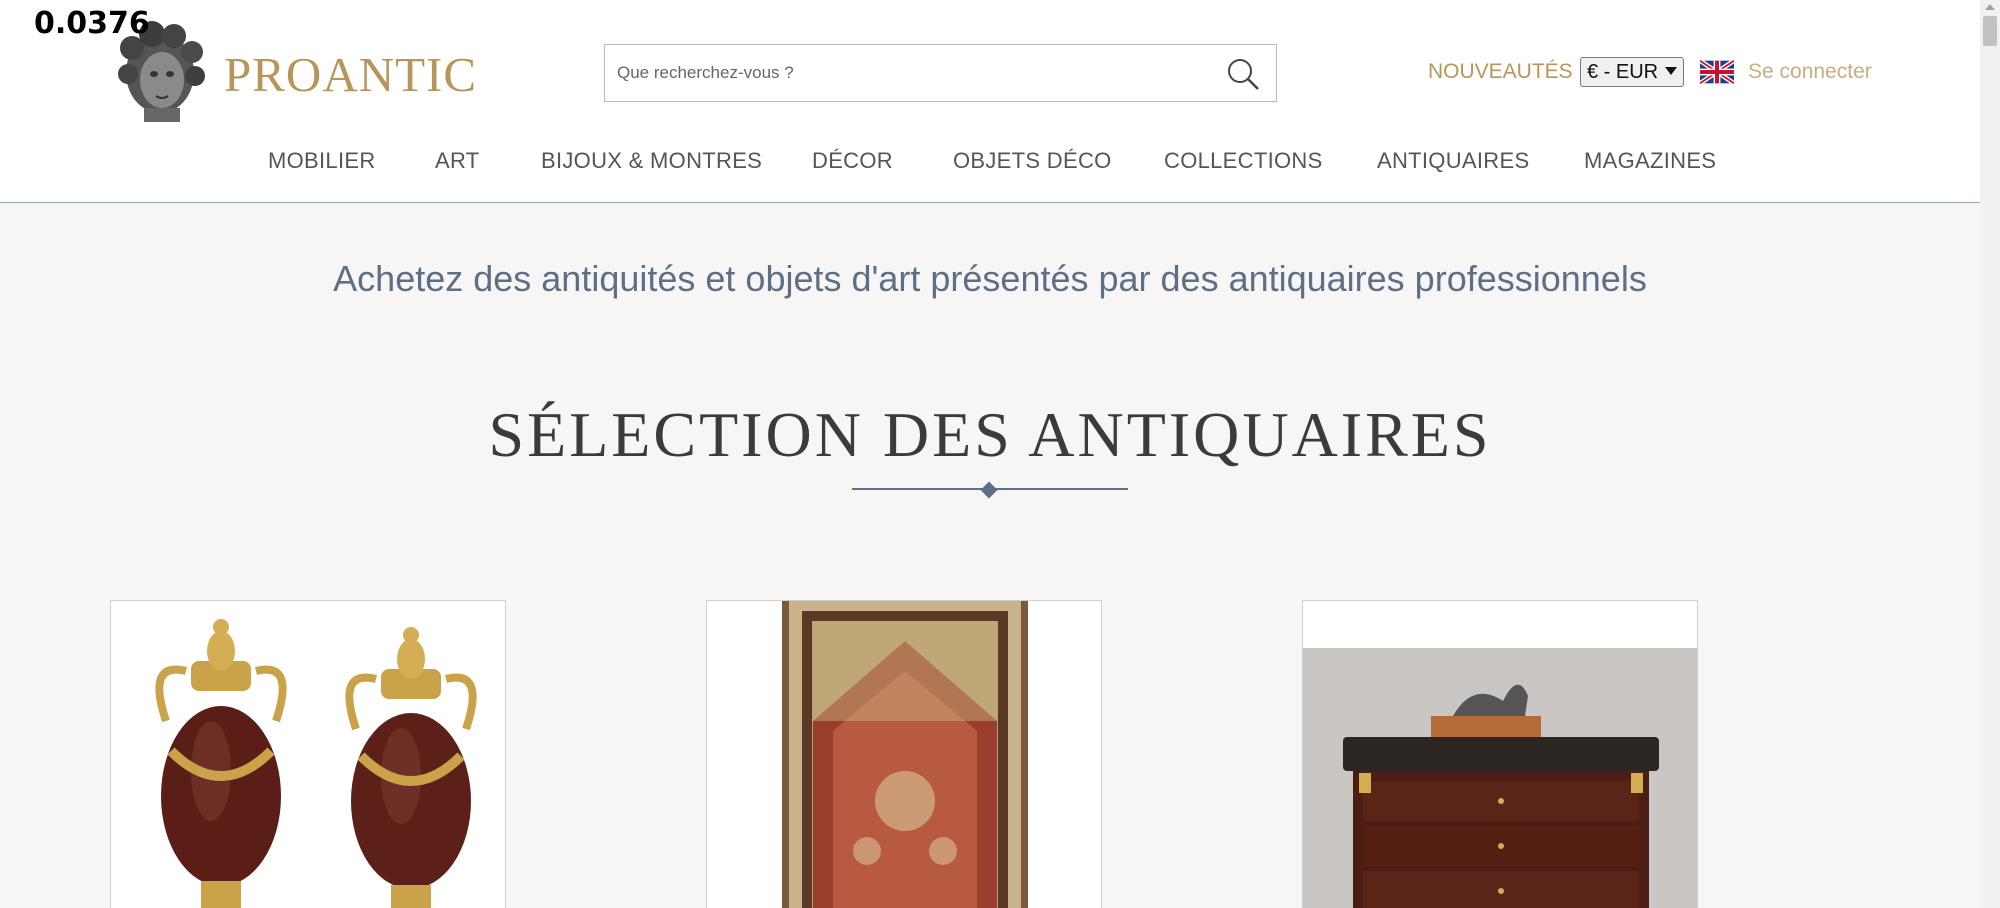 Image resolution: width=2000 pixels, height=908 pixels. What do you see at coordinates (1243, 74) in the screenshot?
I see `search-icon` at bounding box center [1243, 74].